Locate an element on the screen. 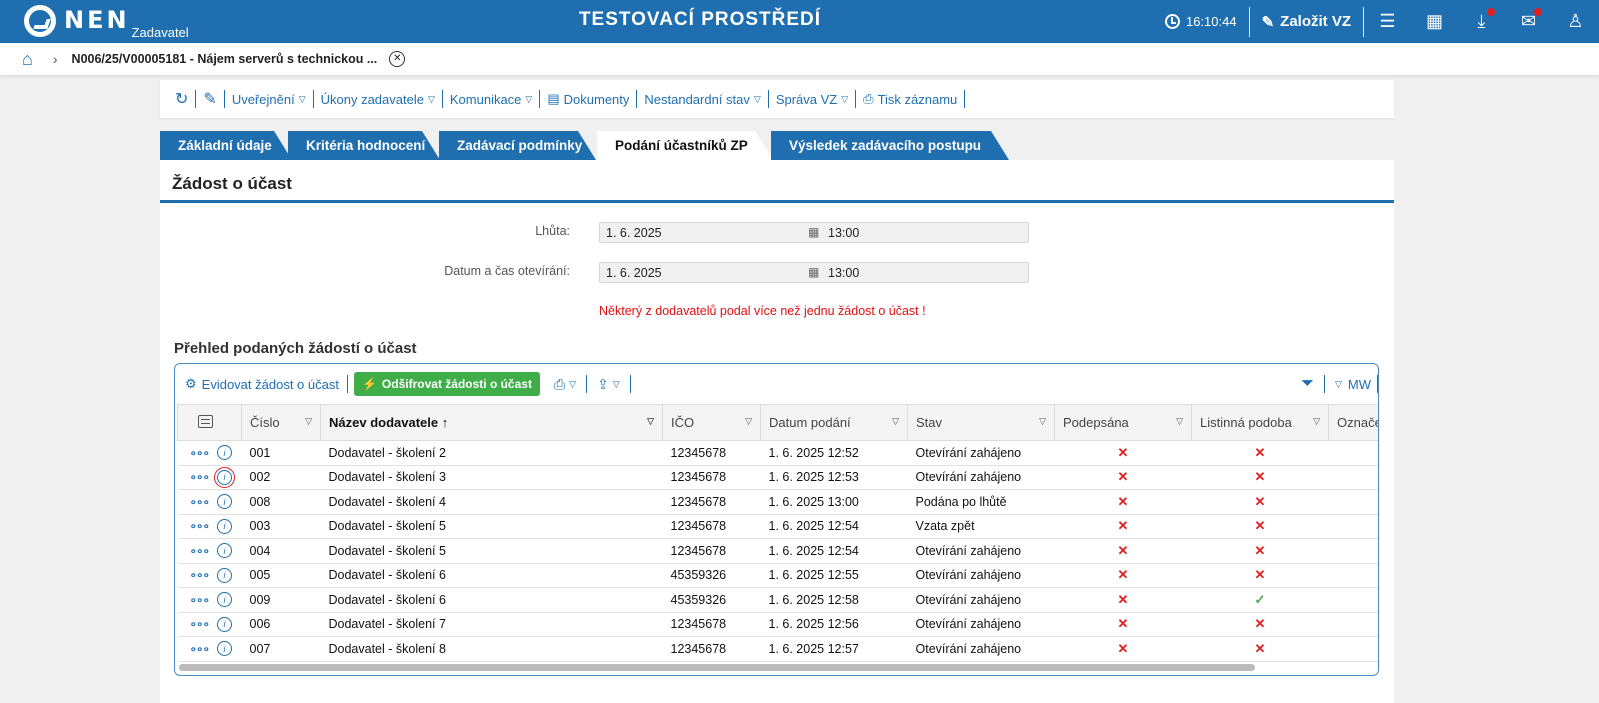 The width and height of the screenshot is (1599, 703). user-icon: ♙ is located at coordinates (1575, 21).